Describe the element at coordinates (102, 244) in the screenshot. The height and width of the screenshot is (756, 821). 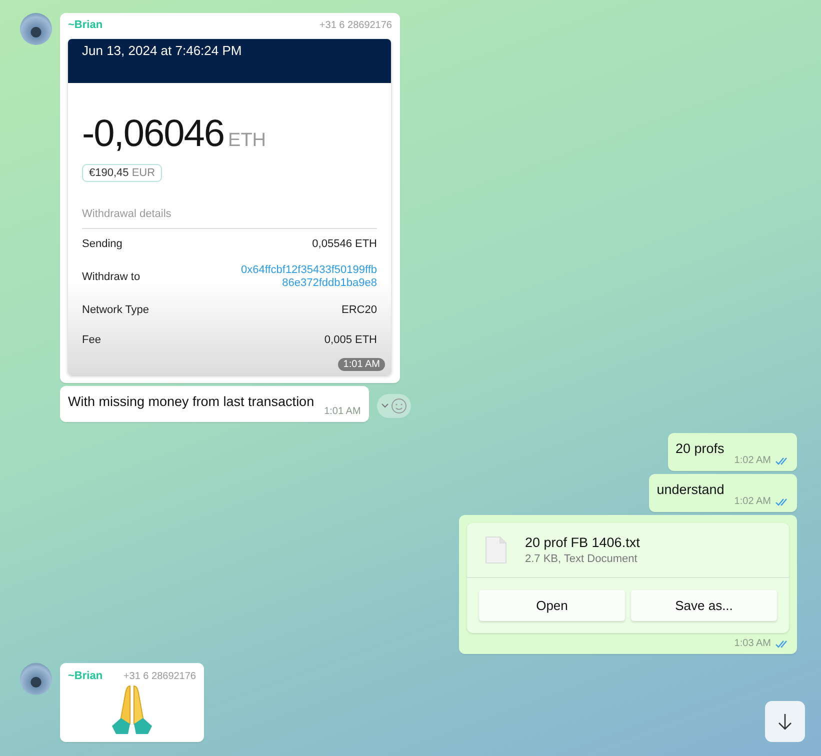
I see `detail-label: Sending` at that location.